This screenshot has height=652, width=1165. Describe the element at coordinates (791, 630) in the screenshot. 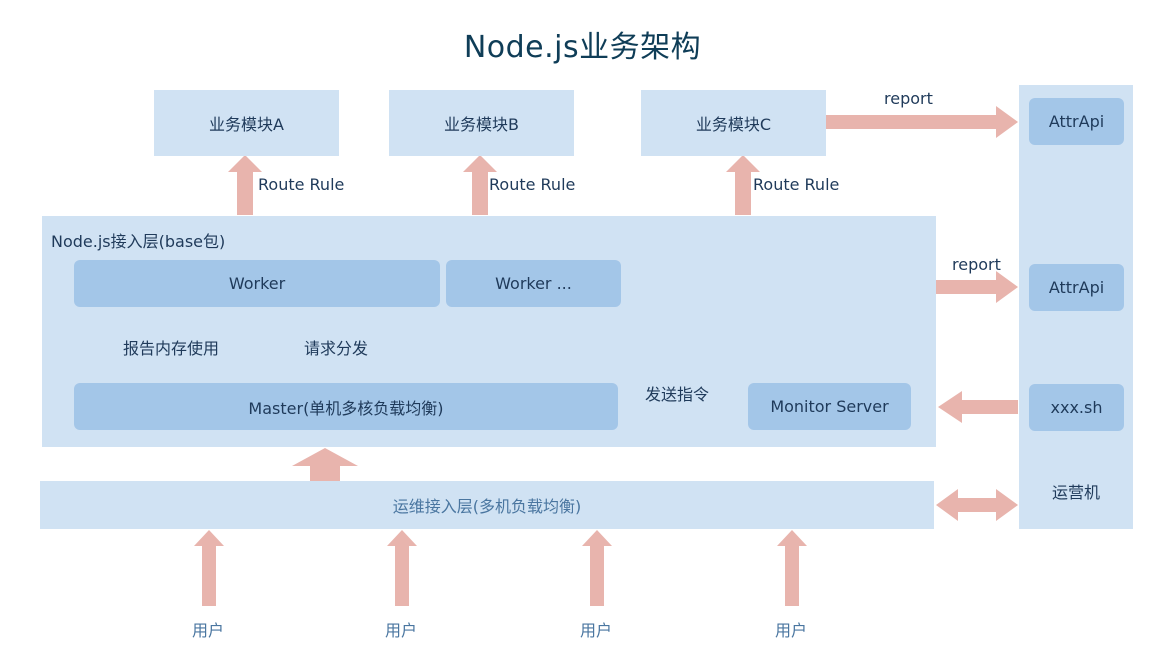

I see `user-label-4: 用户` at that location.